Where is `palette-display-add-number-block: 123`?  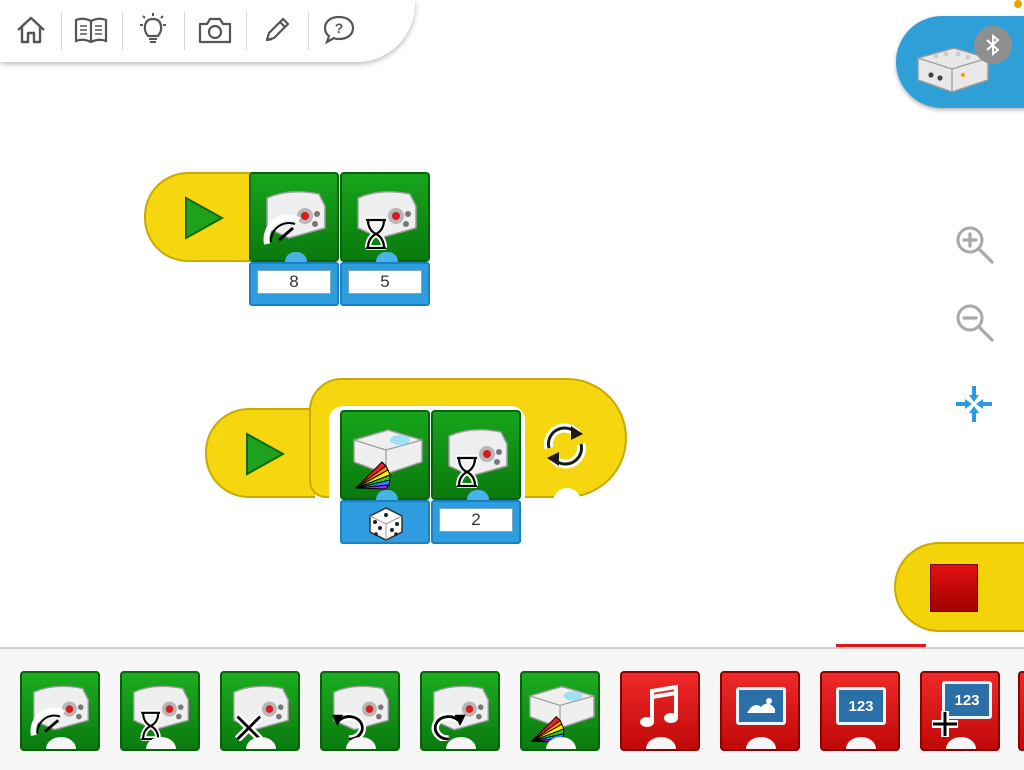
palette-display-add-number-block: 123 is located at coordinates (960, 711).